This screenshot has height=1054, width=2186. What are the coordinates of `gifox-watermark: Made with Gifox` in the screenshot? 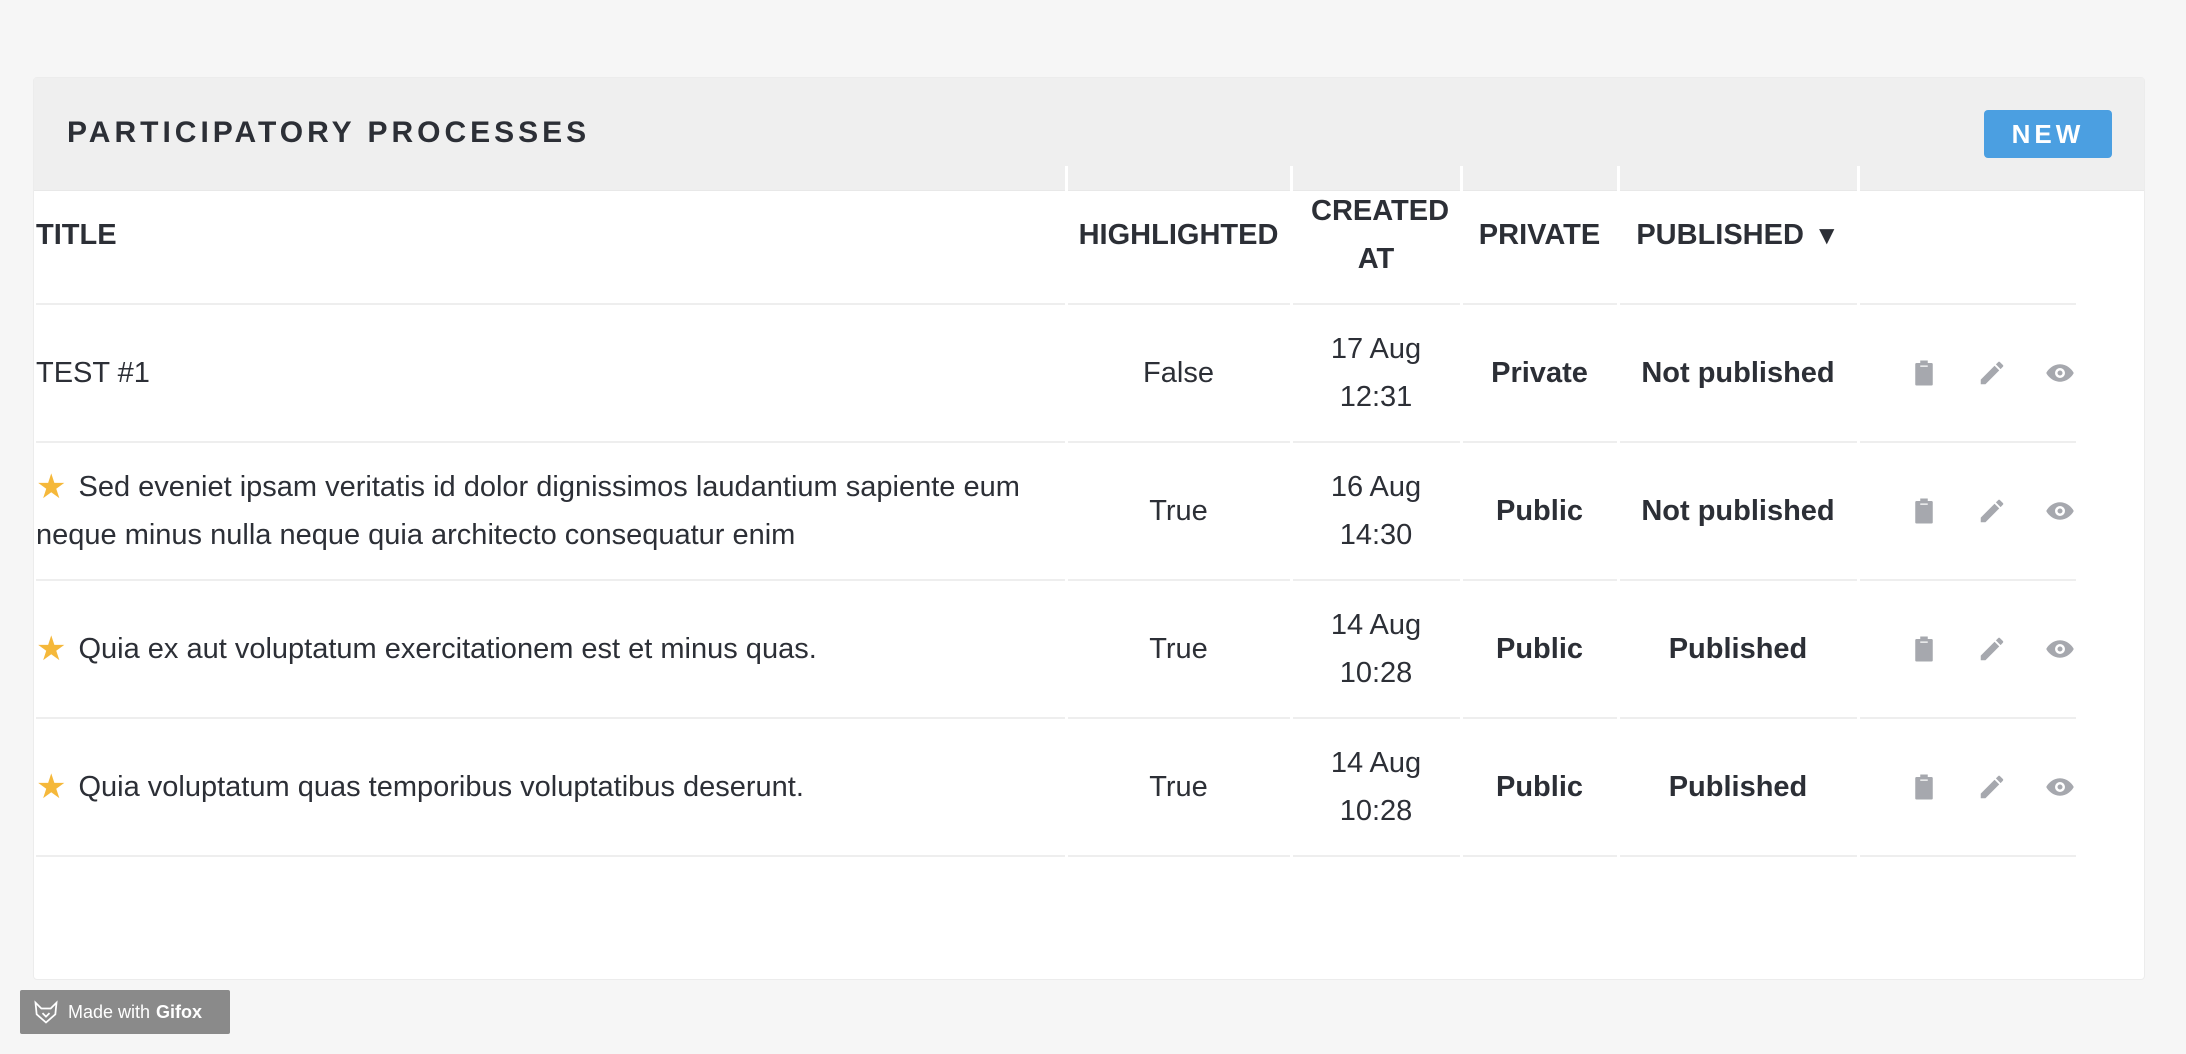 It's located at (125, 1012).